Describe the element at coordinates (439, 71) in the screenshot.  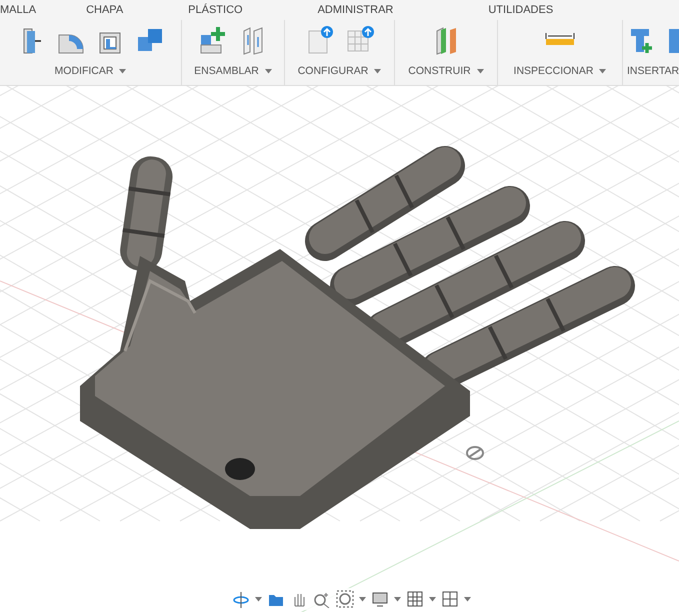
I see `group-menu-label: CONSTRUIR` at that location.